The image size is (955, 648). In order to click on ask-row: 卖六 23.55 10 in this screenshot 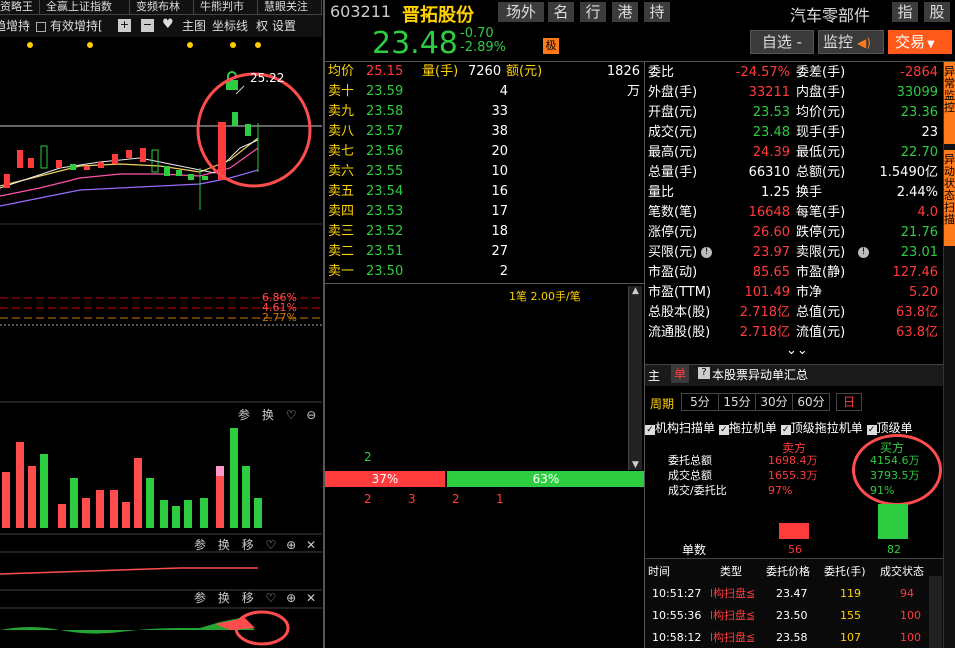, I will do `click(485, 172)`.